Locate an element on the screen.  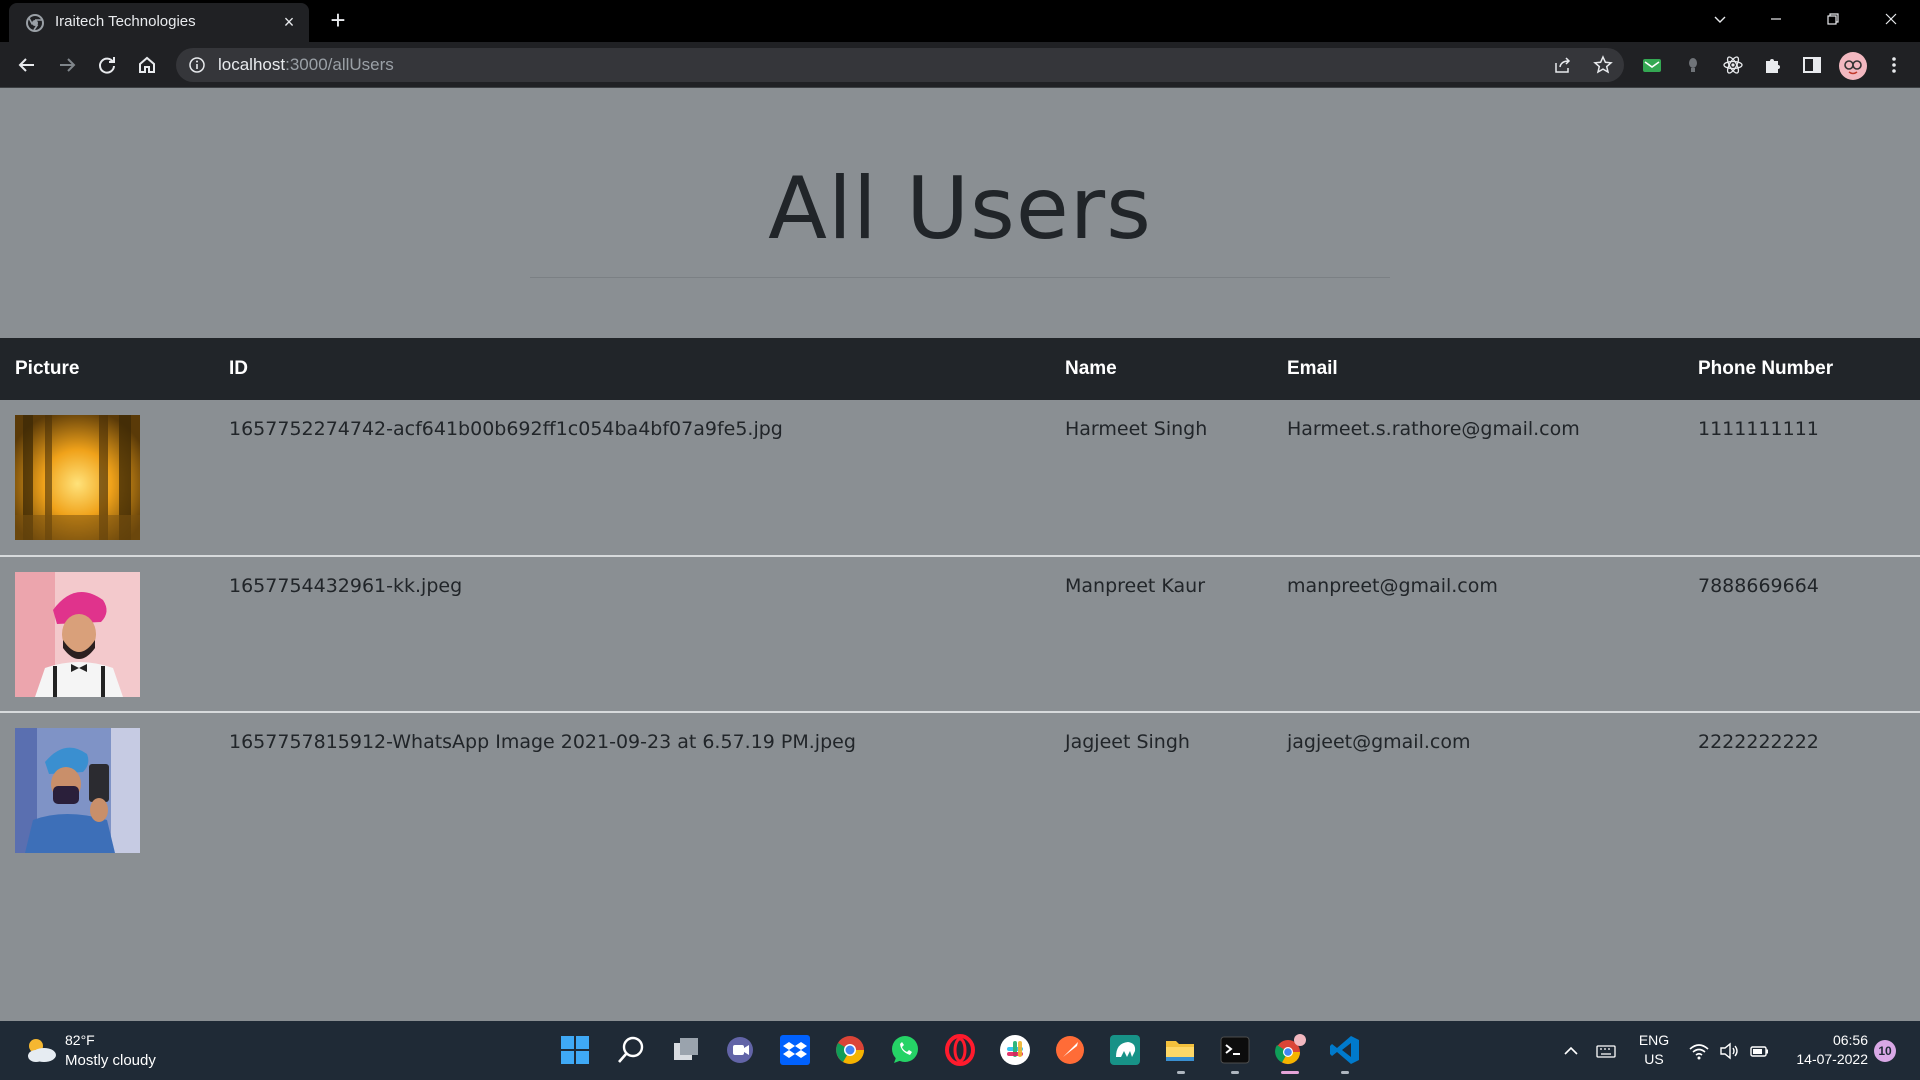
user-phone-cell: 7888669664 is located at coordinates (1758, 586).